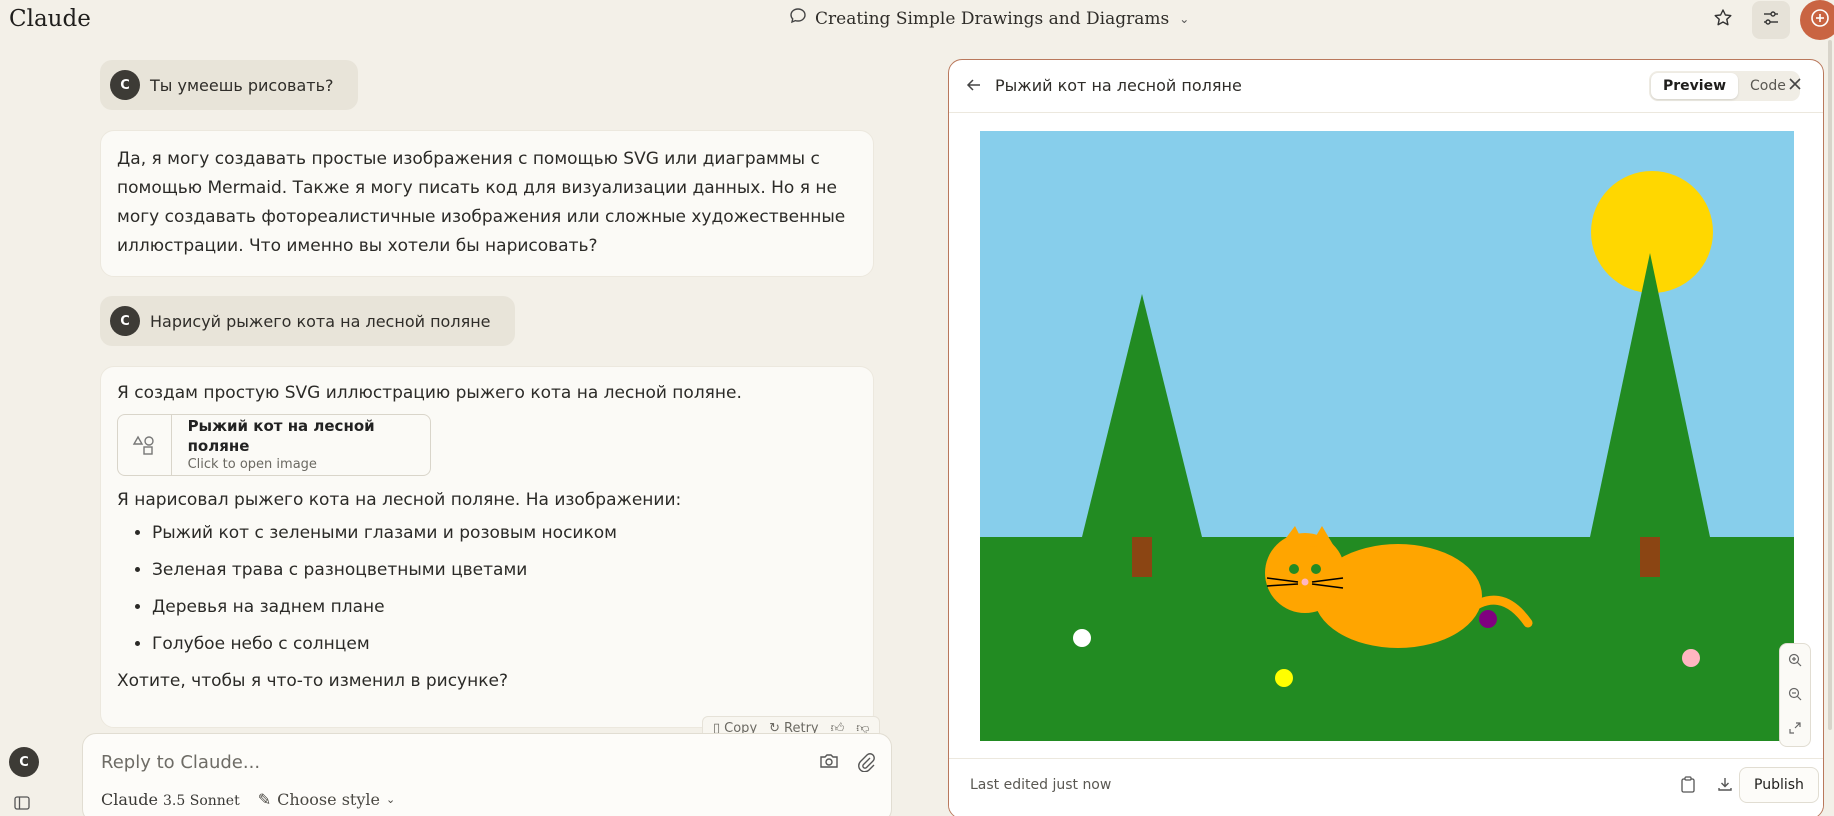 This screenshot has width=1834, height=816. Describe the element at coordinates (1386, 787) in the screenshot. I see `artifact-footer: Last edited just now Publish` at that location.